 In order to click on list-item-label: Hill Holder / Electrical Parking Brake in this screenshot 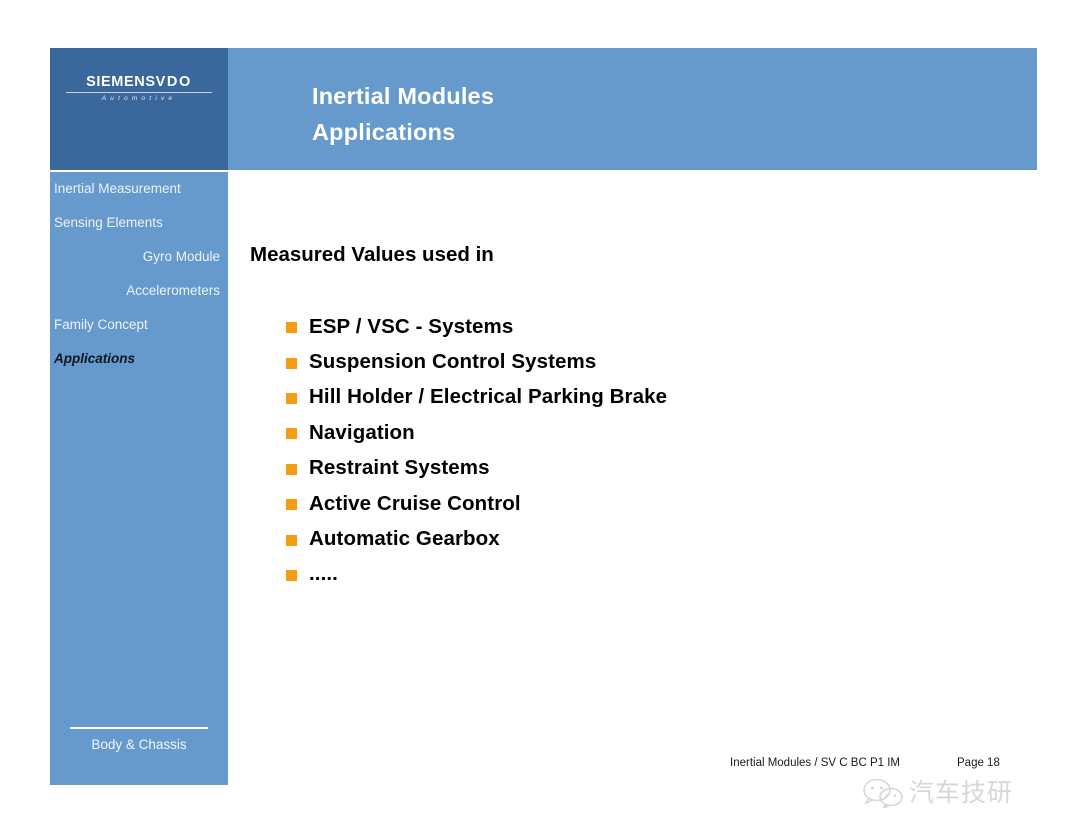, I will do `click(488, 397)`.